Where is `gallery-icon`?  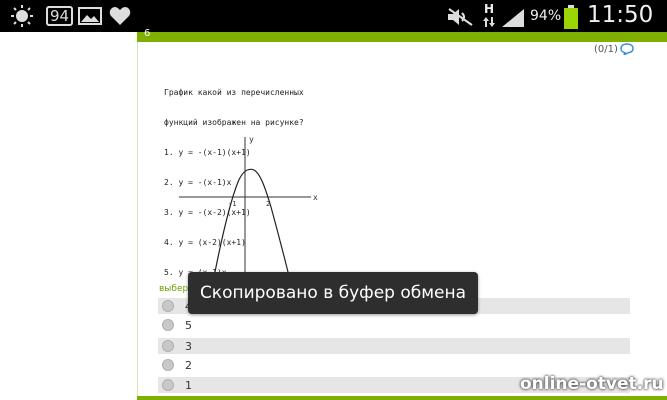
gallery-icon is located at coordinates (90, 16).